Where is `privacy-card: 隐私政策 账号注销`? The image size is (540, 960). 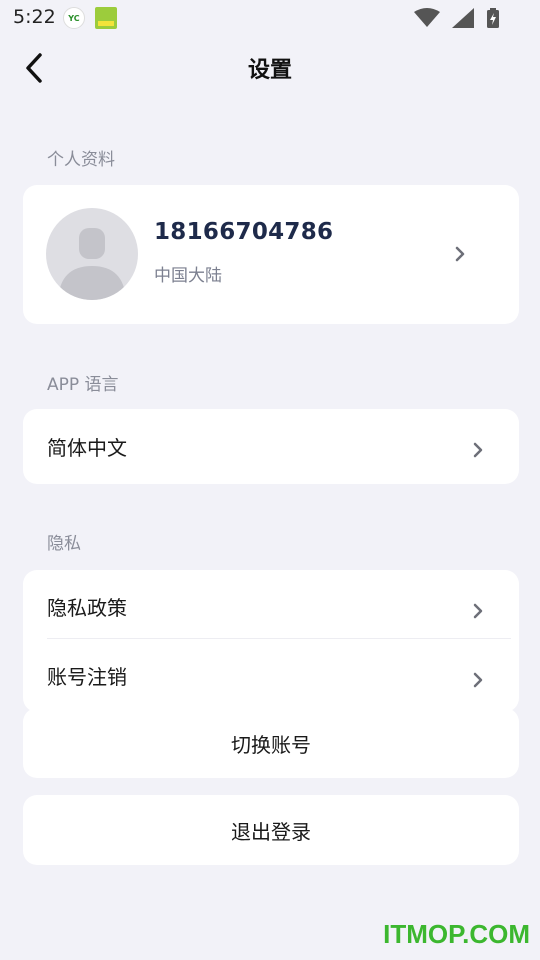
privacy-card: 隐私政策 账号注销 is located at coordinates (271, 641).